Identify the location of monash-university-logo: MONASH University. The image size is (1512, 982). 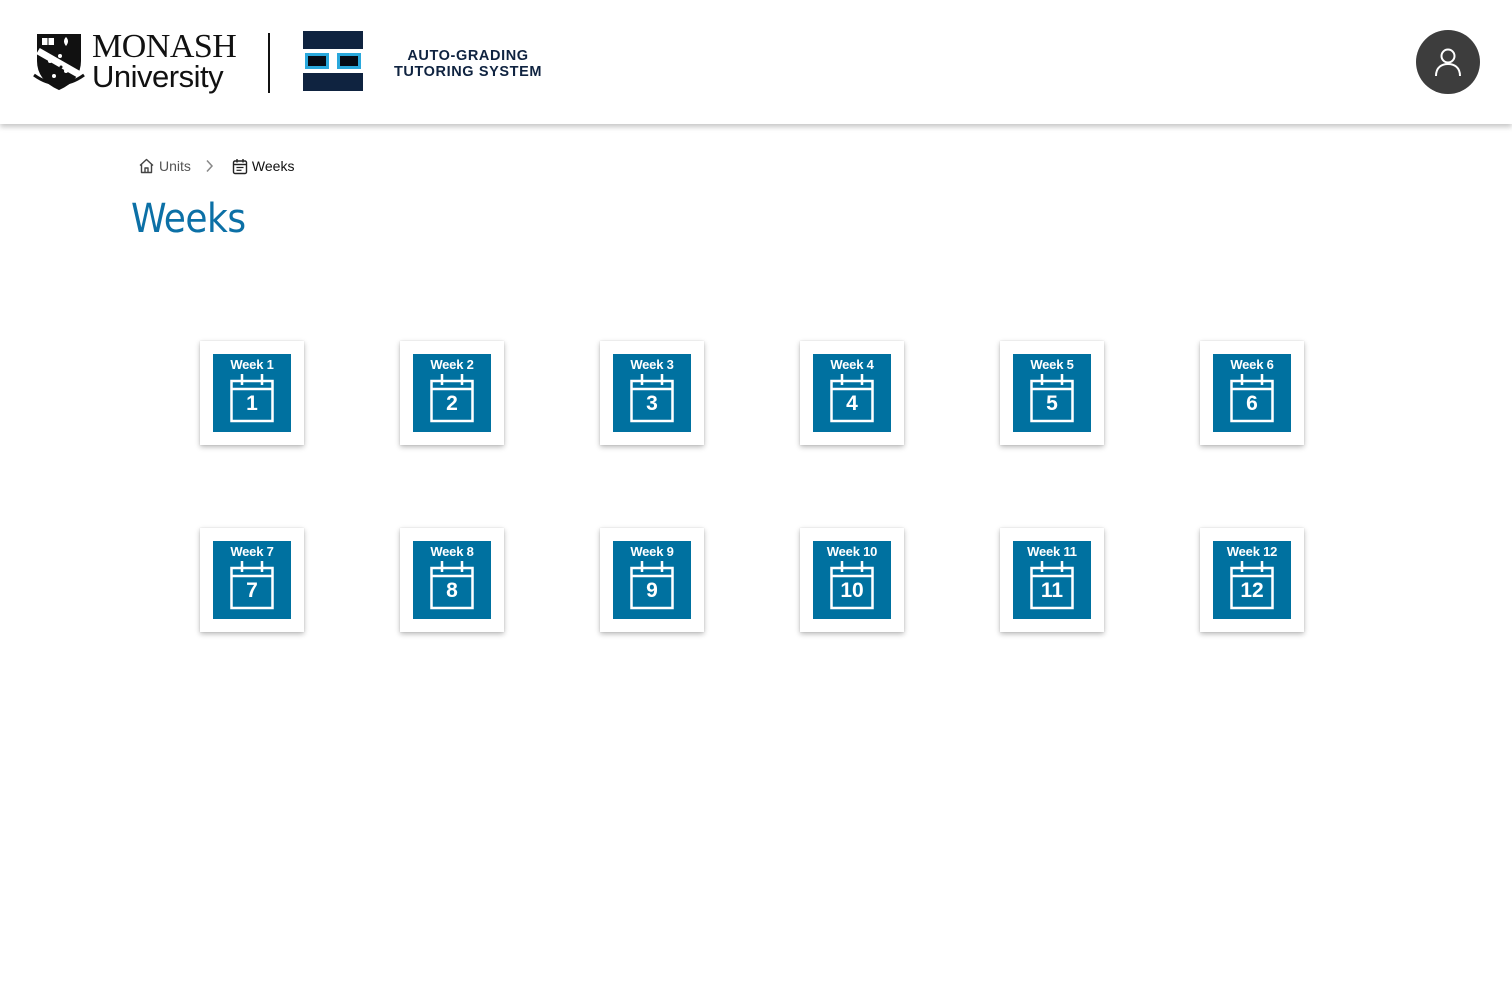
(134, 61).